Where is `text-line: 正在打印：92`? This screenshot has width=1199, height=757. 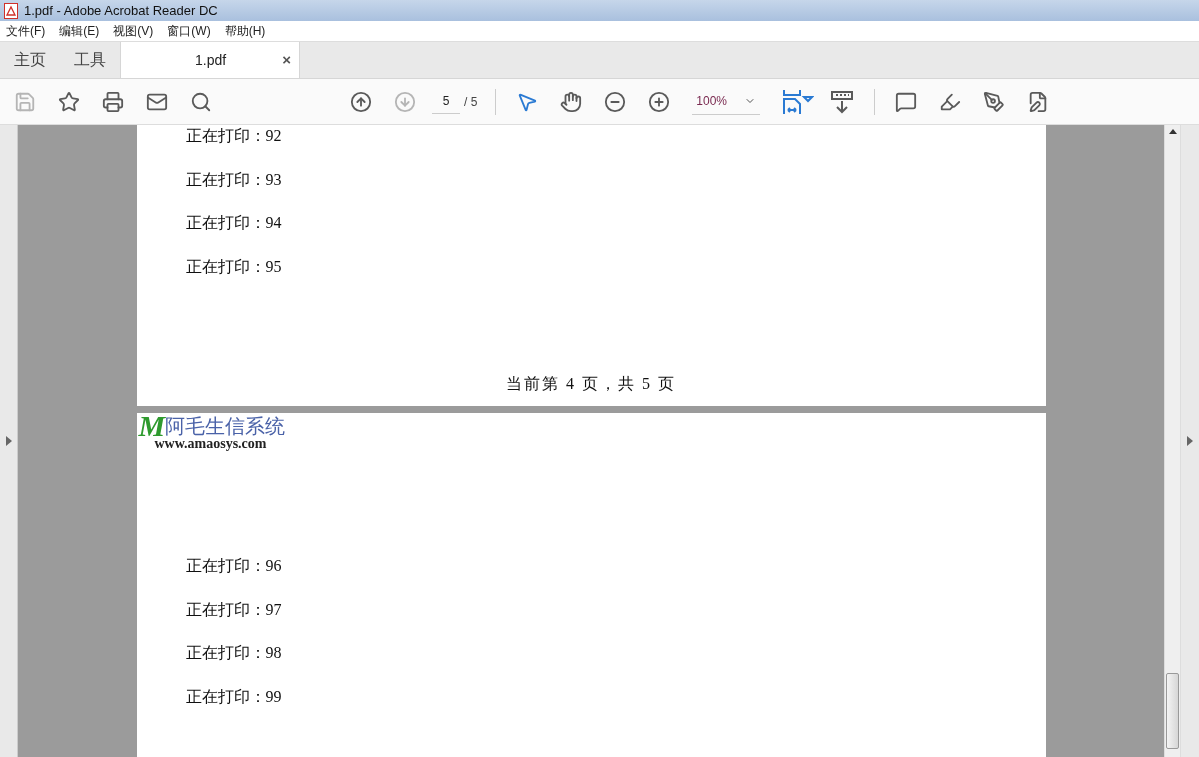 text-line: 正在打印：92 is located at coordinates (234, 136).